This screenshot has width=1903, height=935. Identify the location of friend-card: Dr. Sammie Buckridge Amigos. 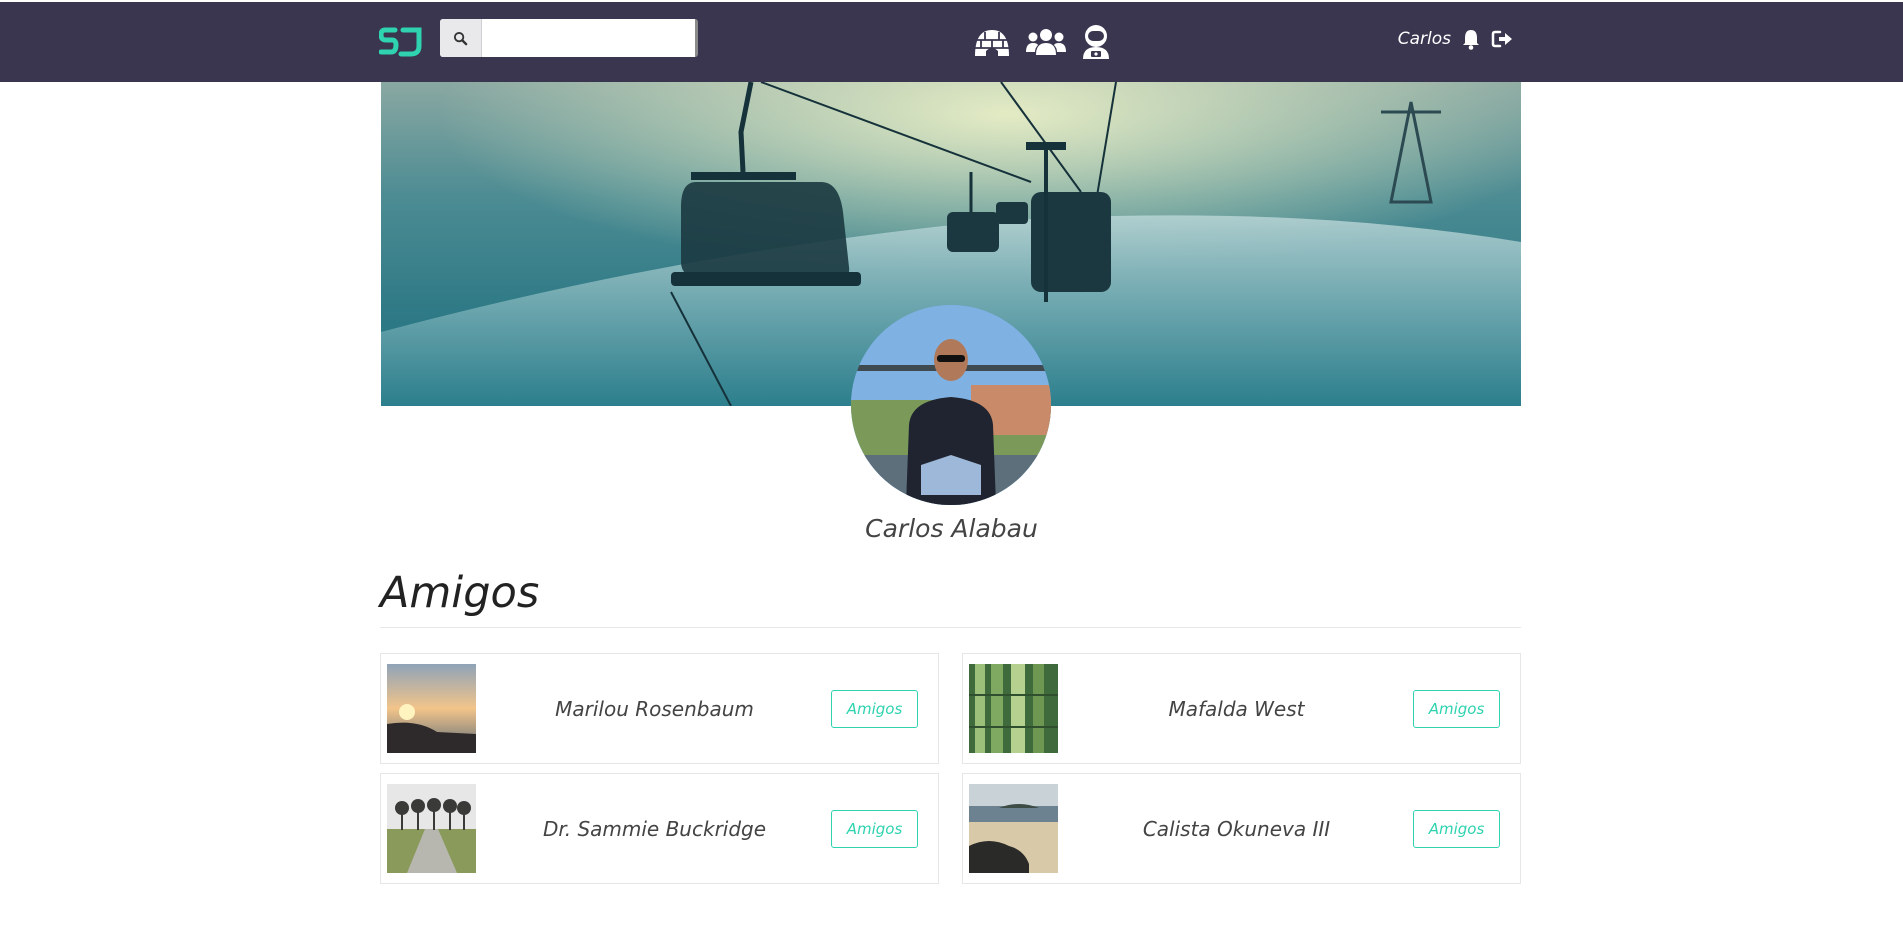
(659, 828).